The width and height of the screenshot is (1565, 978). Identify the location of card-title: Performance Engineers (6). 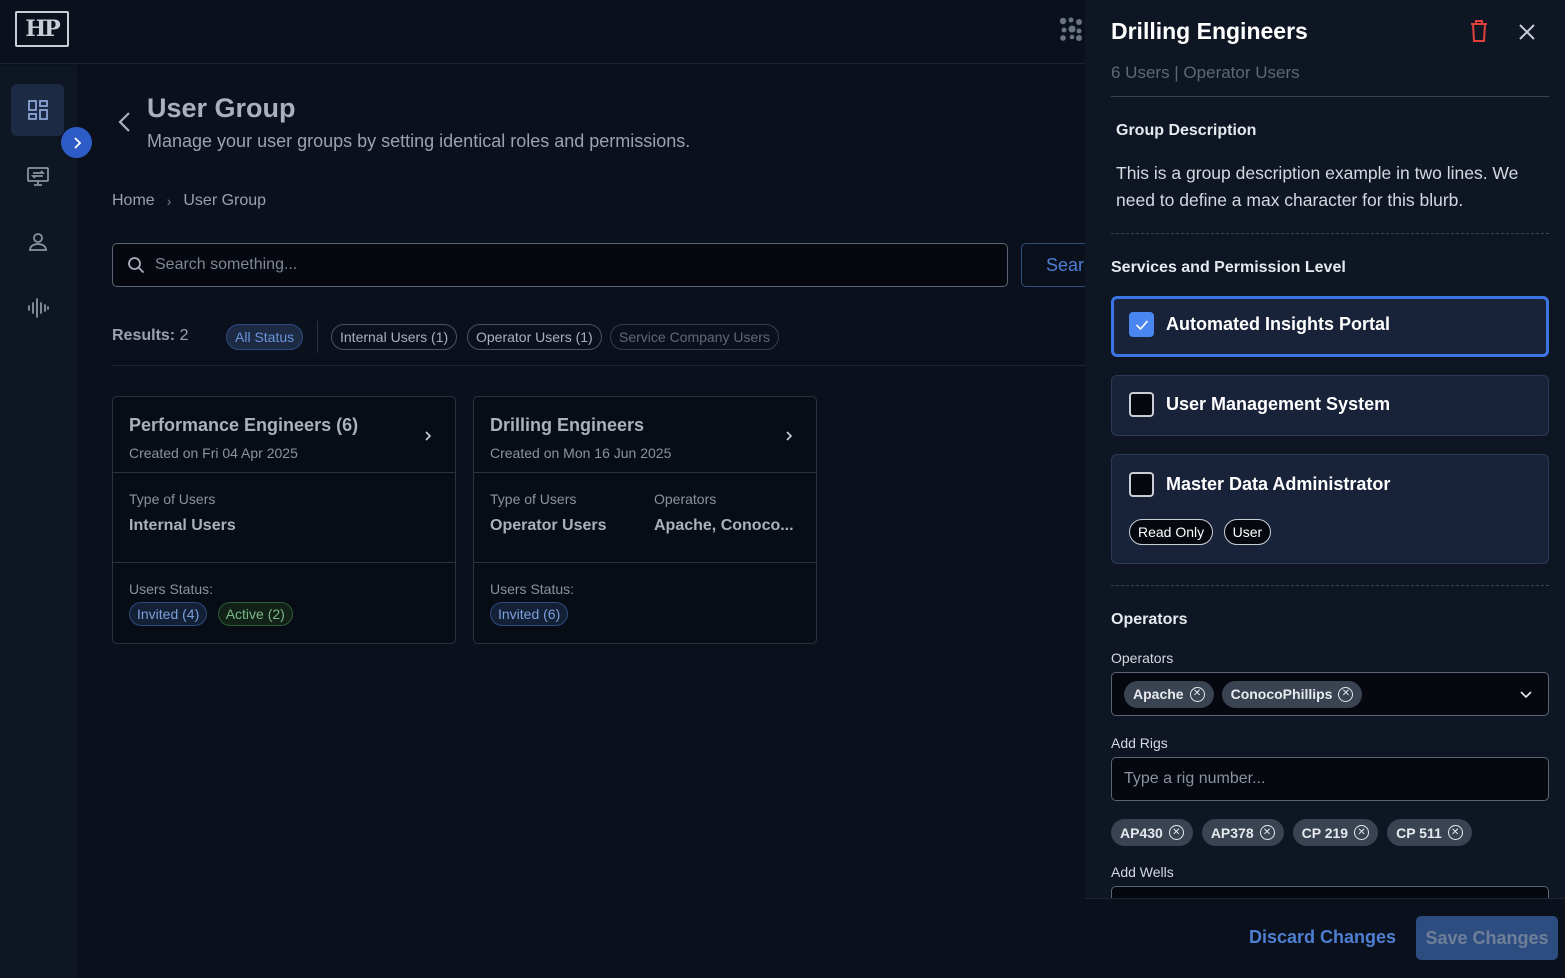
(244, 425).